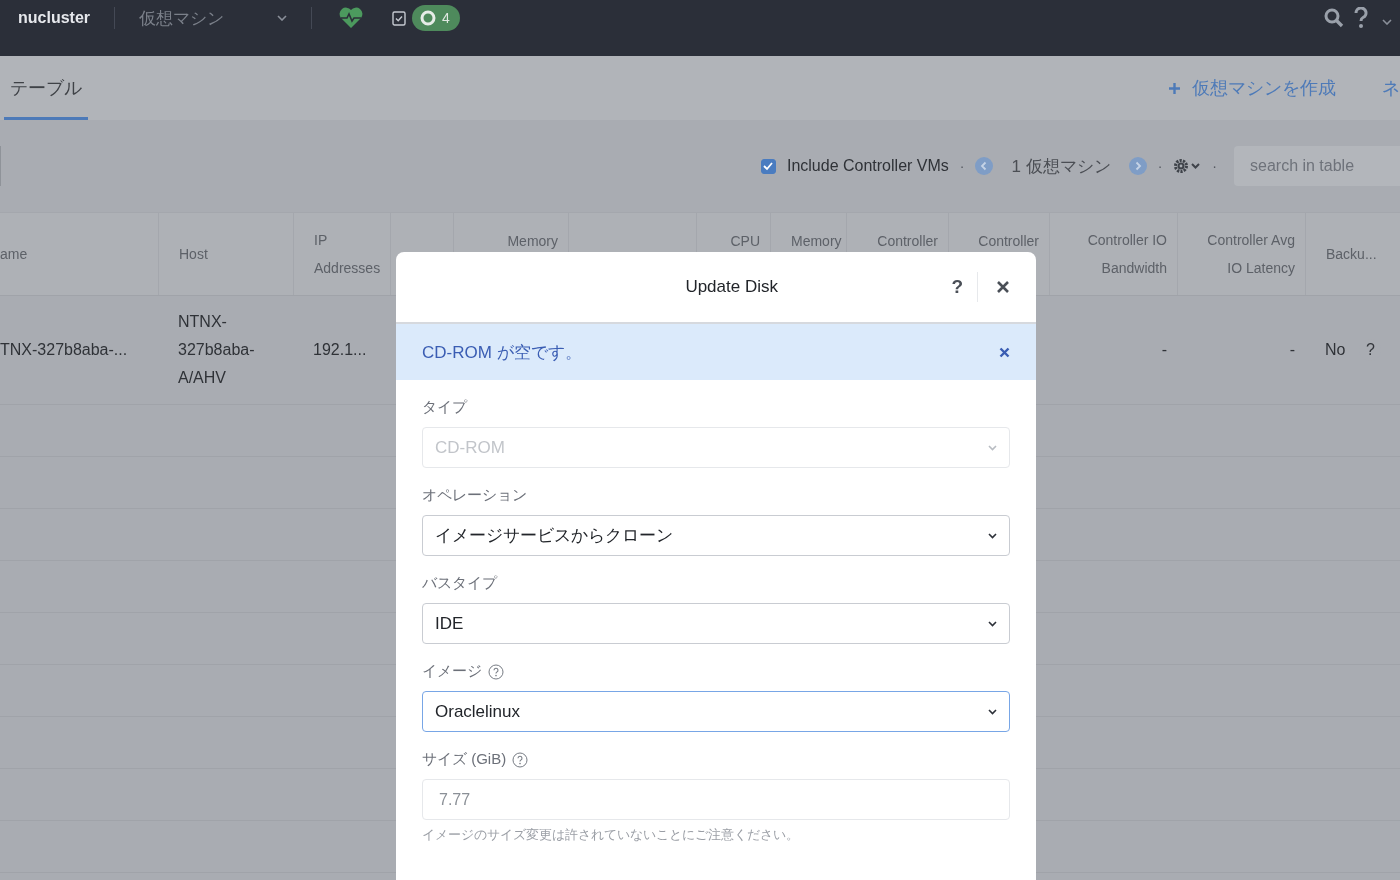 This screenshot has height=880, width=1400. Describe the element at coordinates (1317, 166) in the screenshot. I see `search-field: search in table` at that location.